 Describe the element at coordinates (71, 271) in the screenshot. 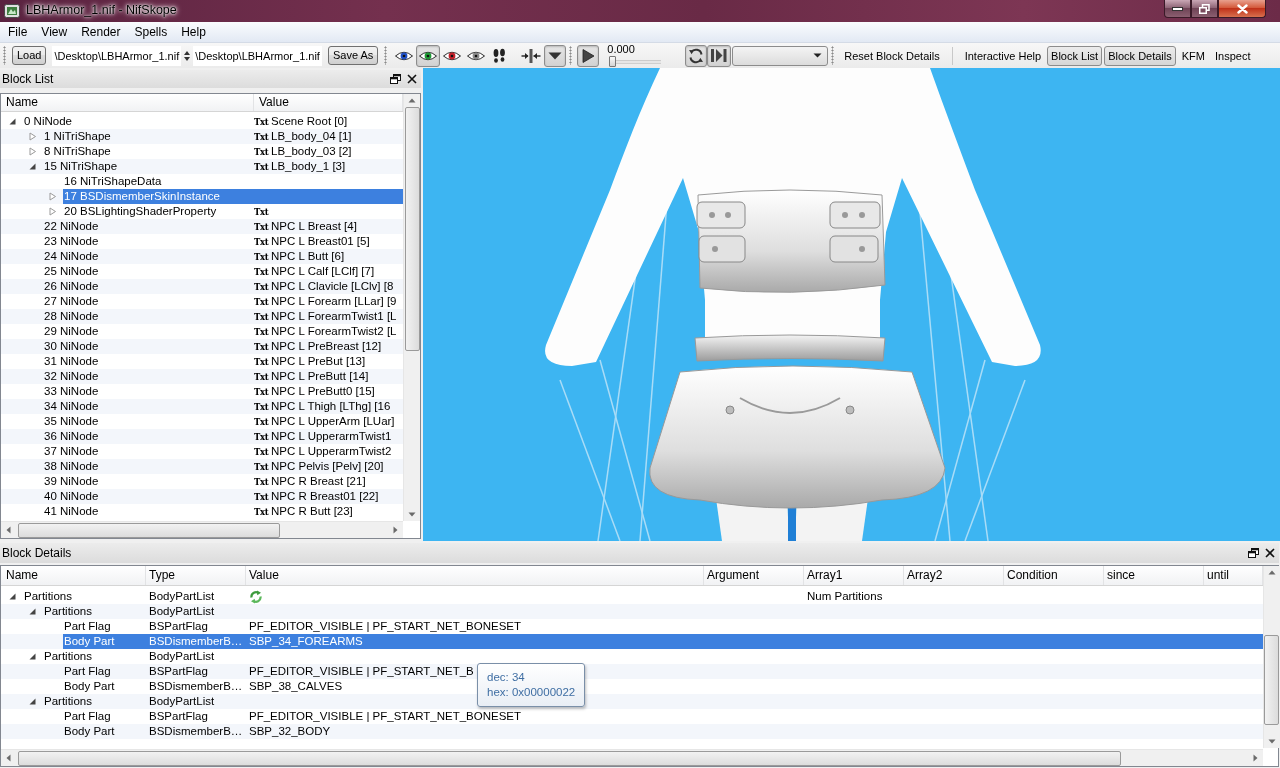

I see `node-name: 25 NiNode` at that location.